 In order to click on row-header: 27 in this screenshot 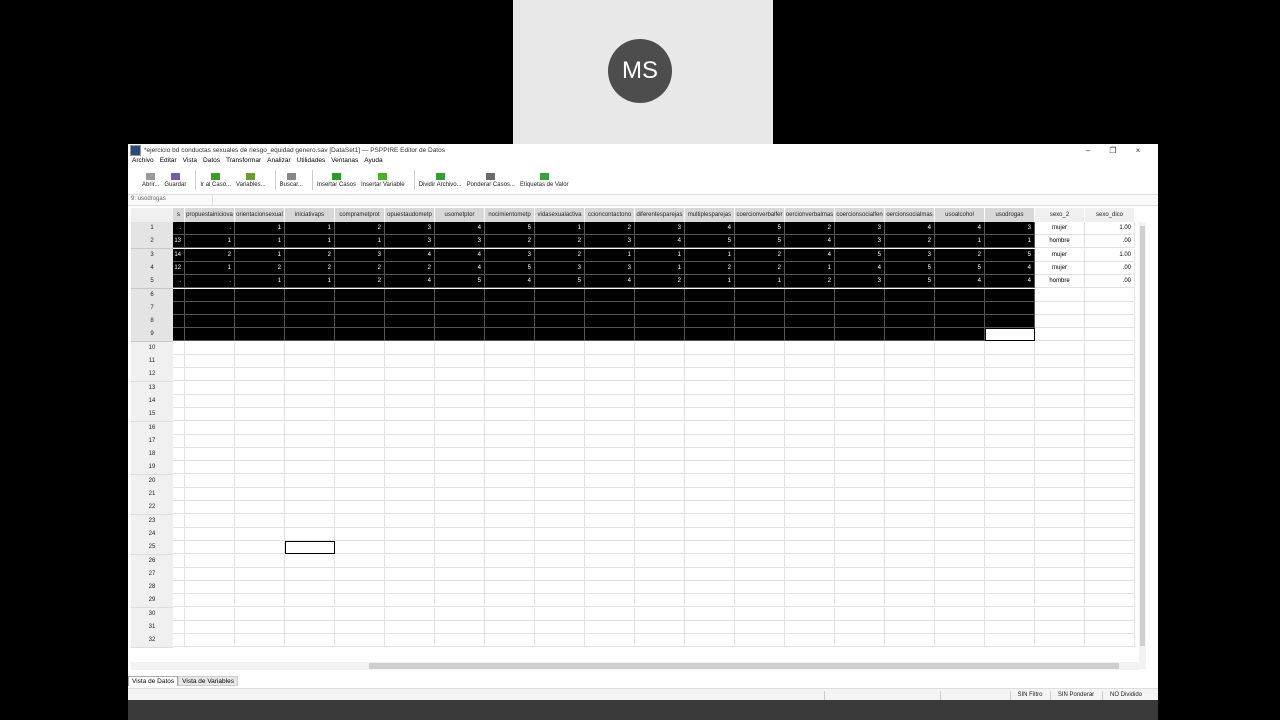, I will do `click(152, 574)`.